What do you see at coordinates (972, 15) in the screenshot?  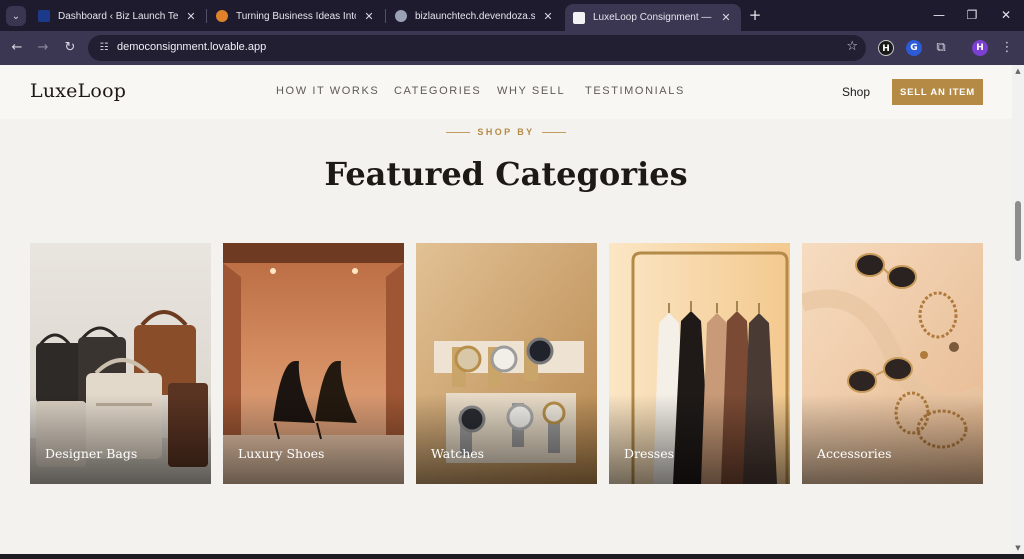 I see `restore-window-icon: ❐` at bounding box center [972, 15].